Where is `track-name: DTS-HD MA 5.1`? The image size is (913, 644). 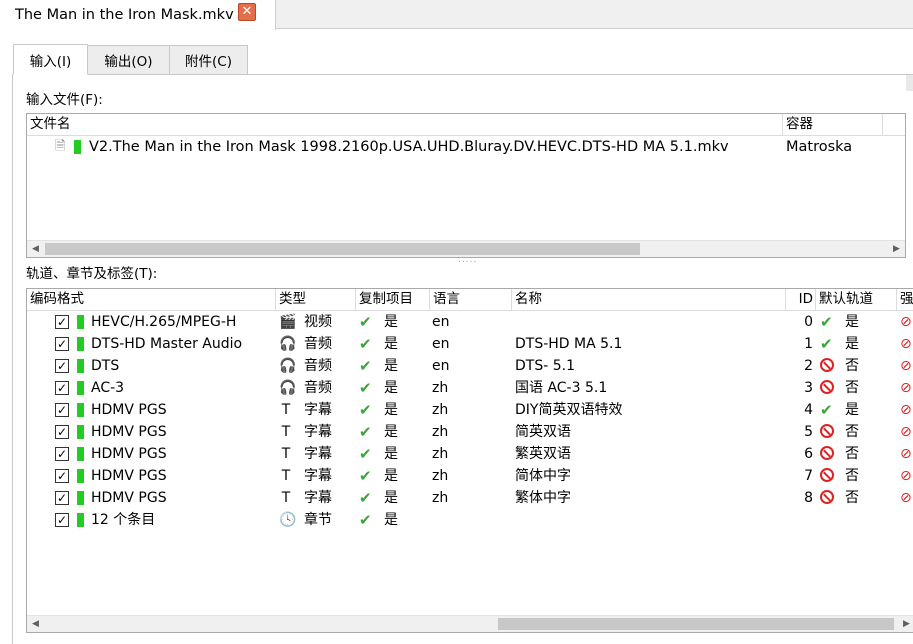
track-name: DTS-HD MA 5.1 is located at coordinates (569, 344).